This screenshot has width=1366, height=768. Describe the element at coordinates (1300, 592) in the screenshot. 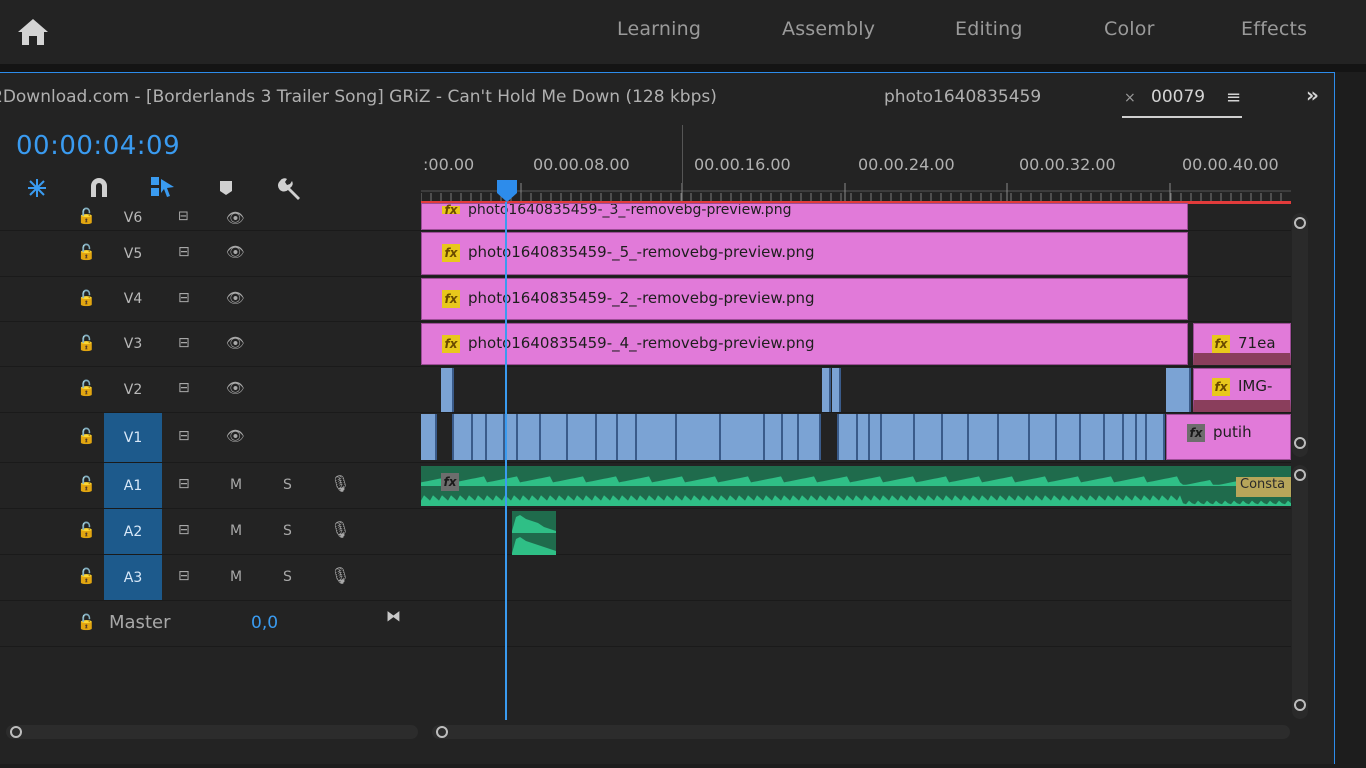

I see `audio-vertical-scrollbar` at that location.